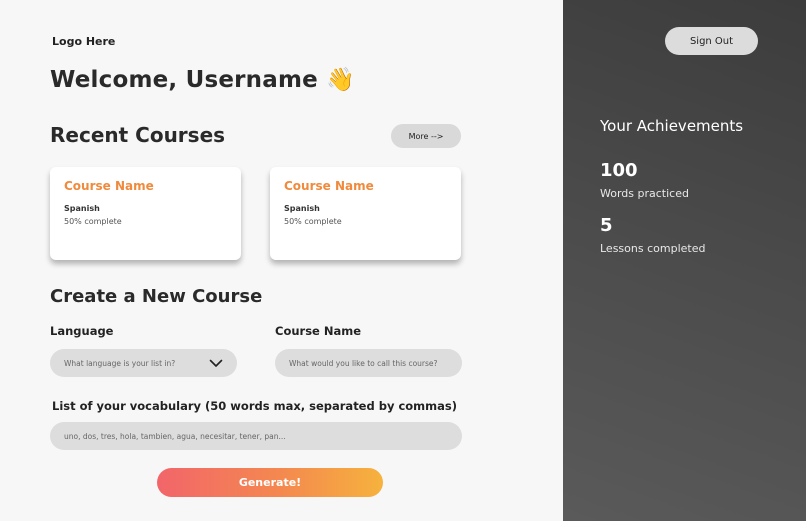 The height and width of the screenshot is (521, 806). I want to click on welcome-heading: Welcome, Username 👋, so click(202, 79).